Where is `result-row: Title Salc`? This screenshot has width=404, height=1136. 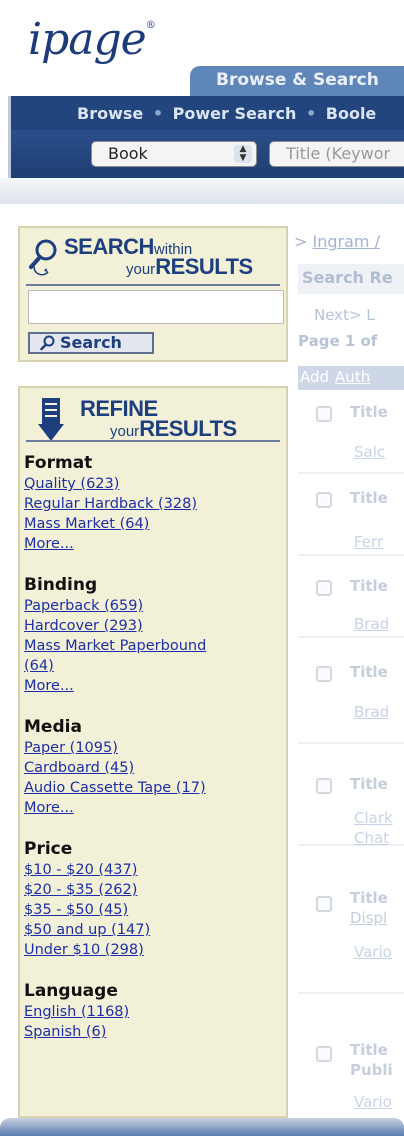
result-row: Title Salc is located at coordinates (351, 434).